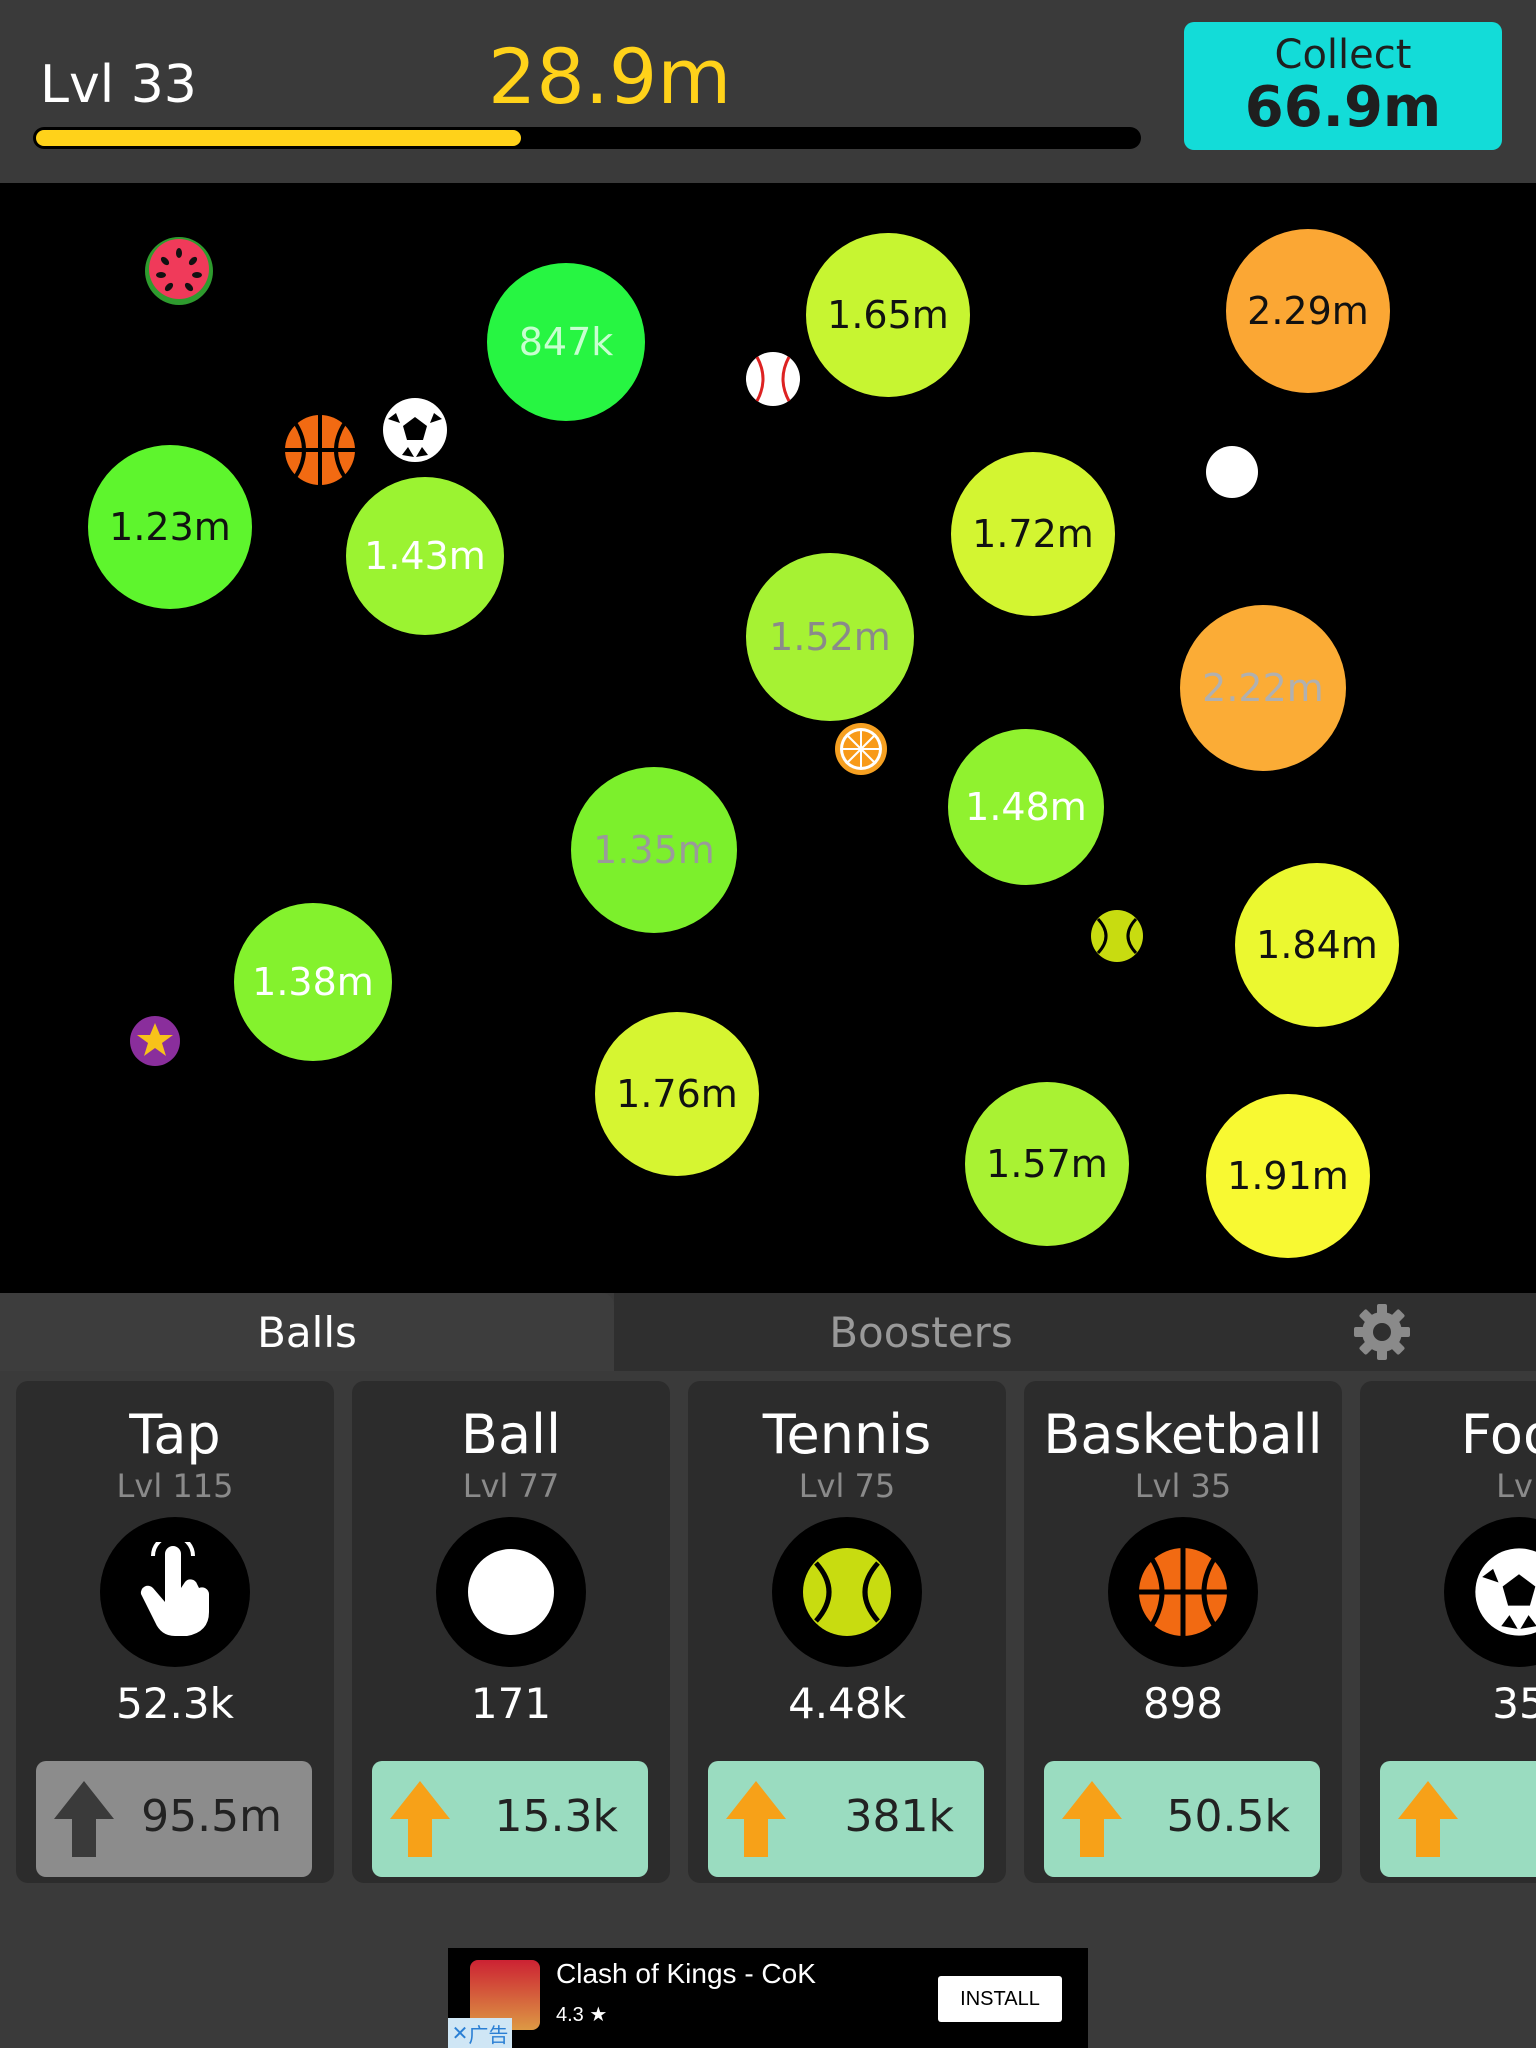 This screenshot has width=1536, height=2048. I want to click on upgrade-button: 95.5m, so click(174, 1819).